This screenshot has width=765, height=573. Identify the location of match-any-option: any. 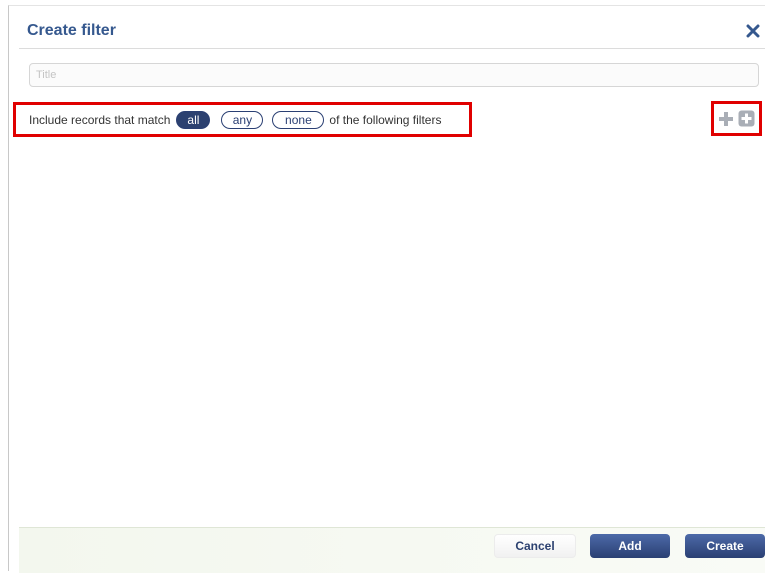
(242, 119).